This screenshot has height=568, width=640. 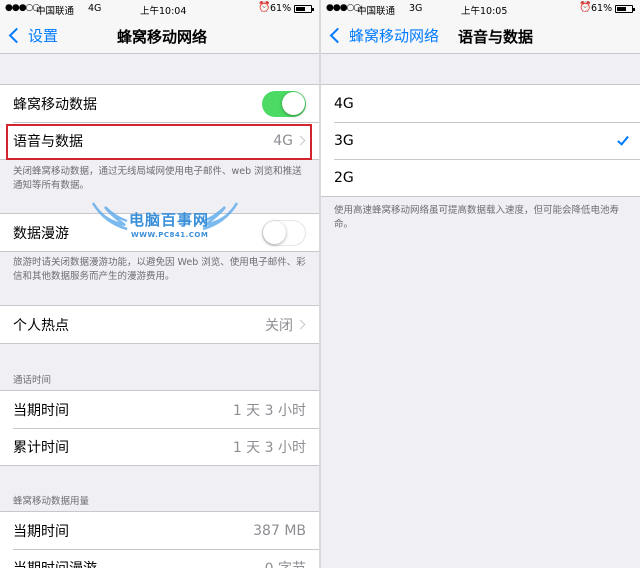 I want to click on option-label: 2G, so click(x=344, y=177).